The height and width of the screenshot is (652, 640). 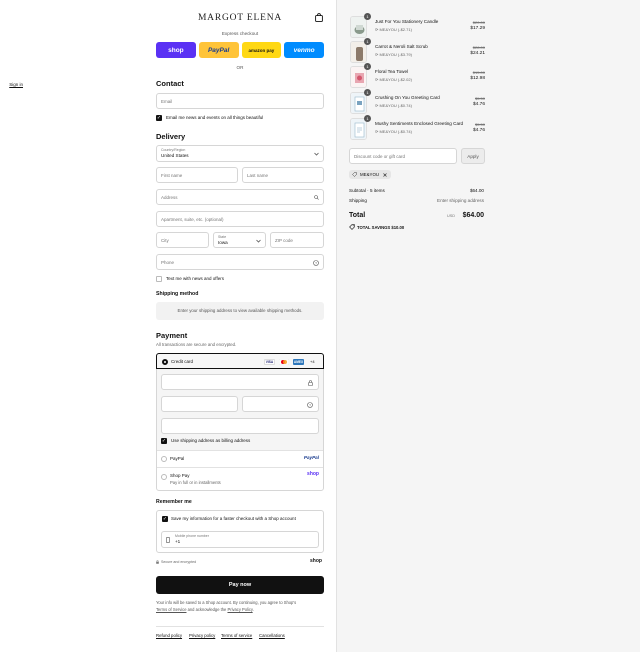 I want to click on item-original-price: $5.50, so click(x=479, y=124).